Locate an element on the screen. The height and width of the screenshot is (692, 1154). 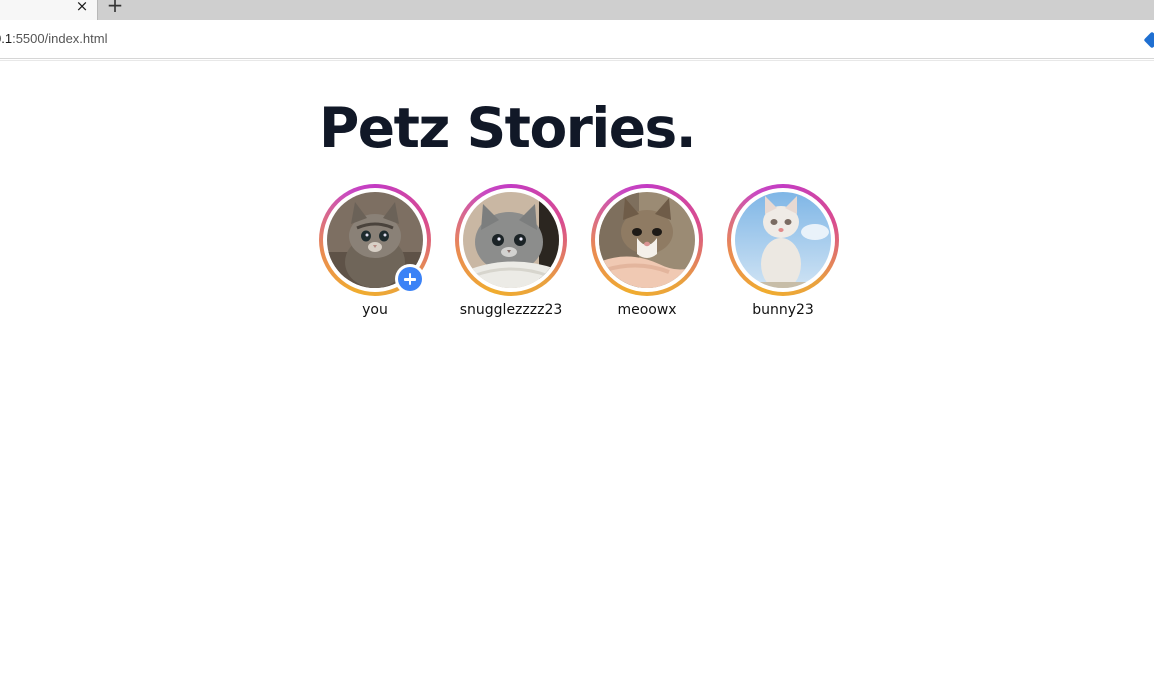
story-username: snugglezzzz23 is located at coordinates (511, 310).